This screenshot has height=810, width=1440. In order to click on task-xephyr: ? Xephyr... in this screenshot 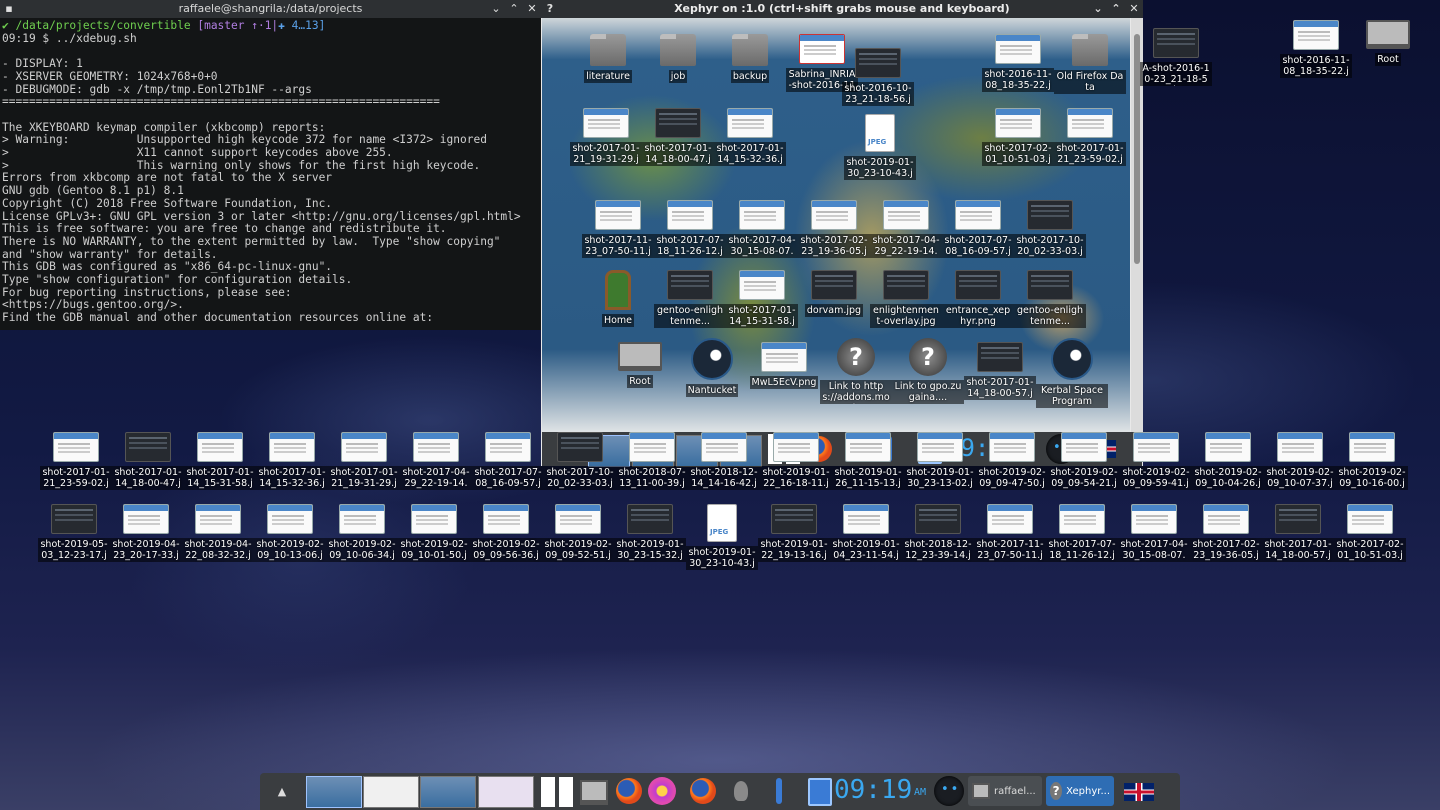, I will do `click(1080, 791)`.